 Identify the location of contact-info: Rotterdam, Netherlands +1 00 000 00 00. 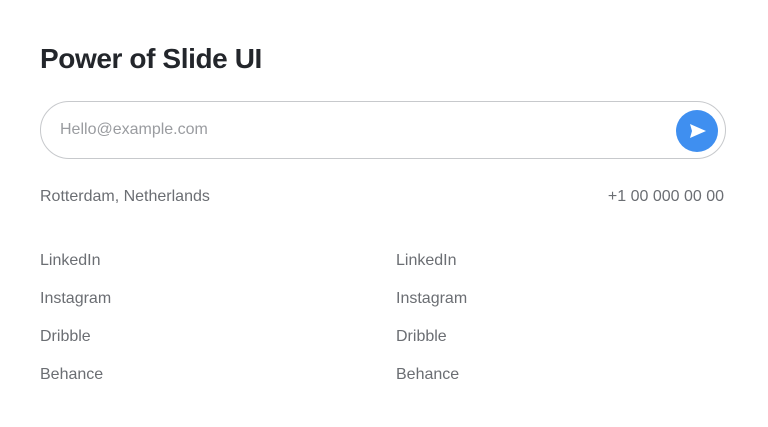
(382, 197).